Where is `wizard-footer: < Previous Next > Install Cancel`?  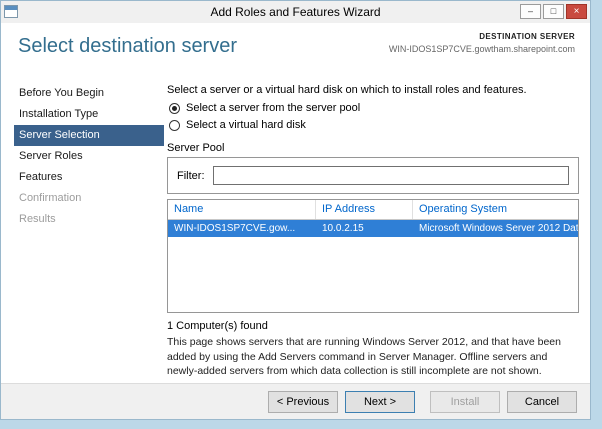 wizard-footer: < Previous Next > Install Cancel is located at coordinates (295, 401).